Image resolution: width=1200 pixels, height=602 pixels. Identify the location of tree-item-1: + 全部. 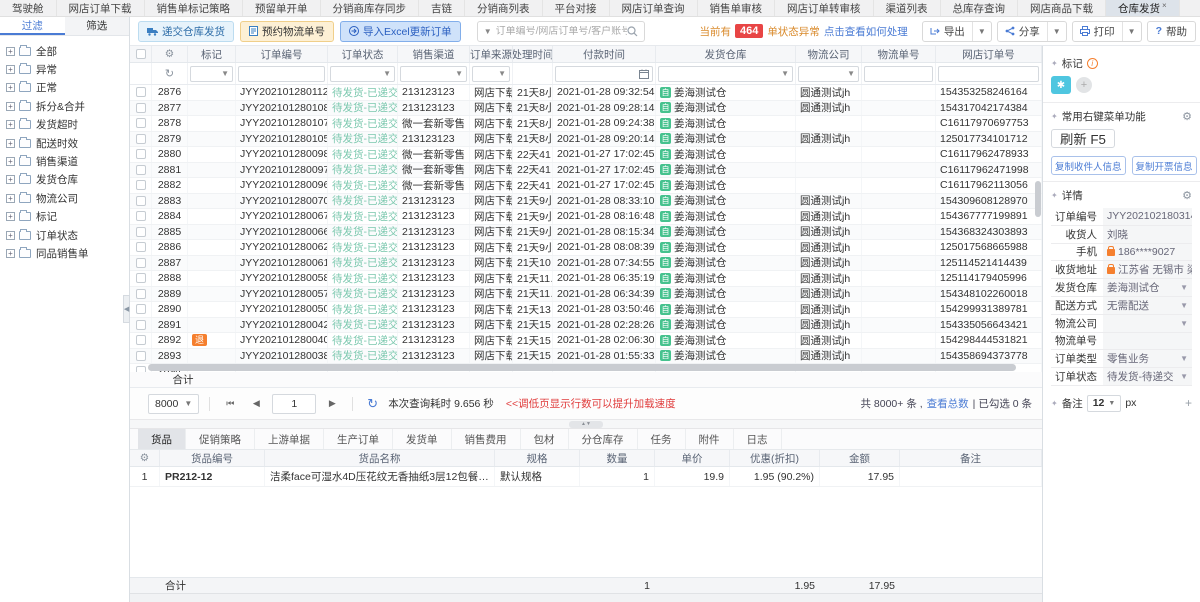
(67, 51).